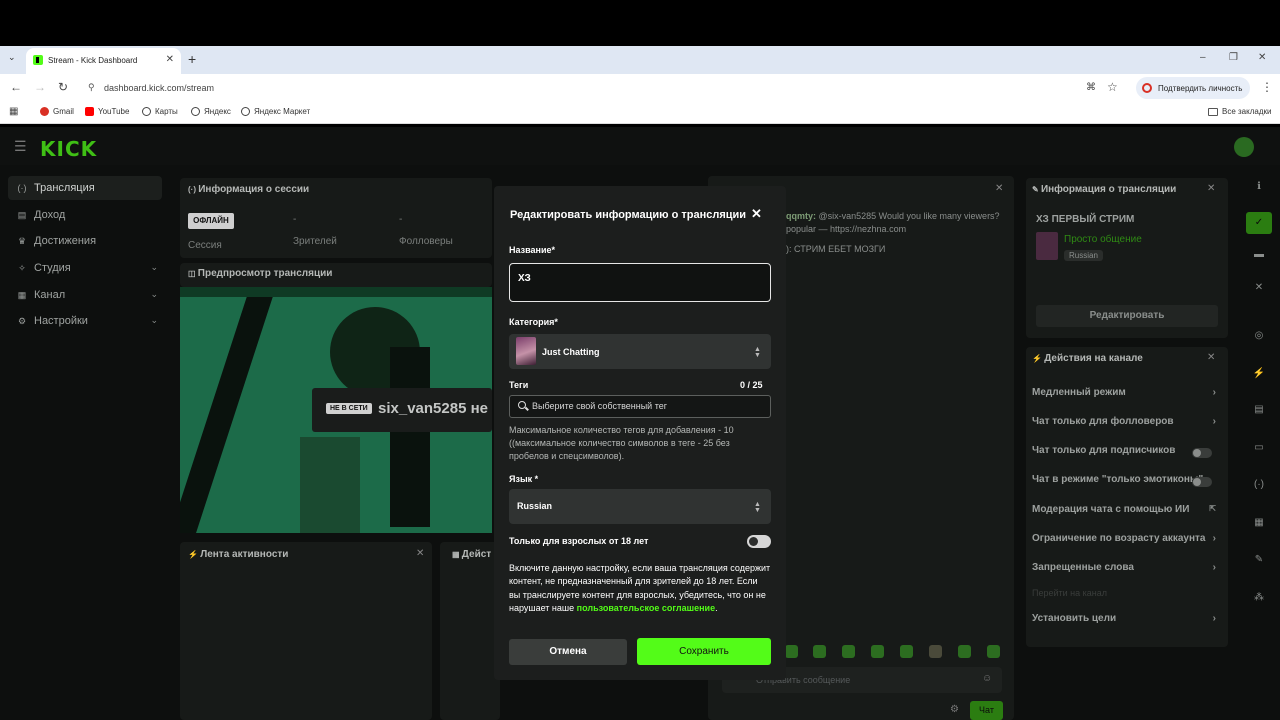 The height and width of the screenshot is (720, 1280). Describe the element at coordinates (1259, 560) in the screenshot. I see `wrench-icon: ✎` at that location.